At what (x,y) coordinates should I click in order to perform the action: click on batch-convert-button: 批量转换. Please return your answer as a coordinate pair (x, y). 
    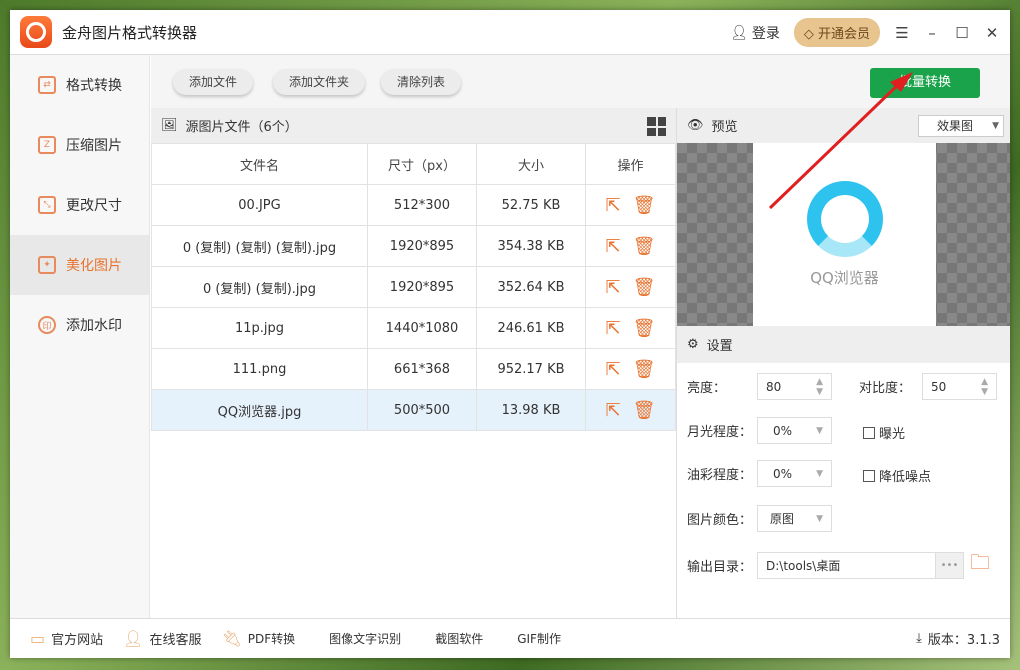
    Looking at the image, I should click on (925, 83).